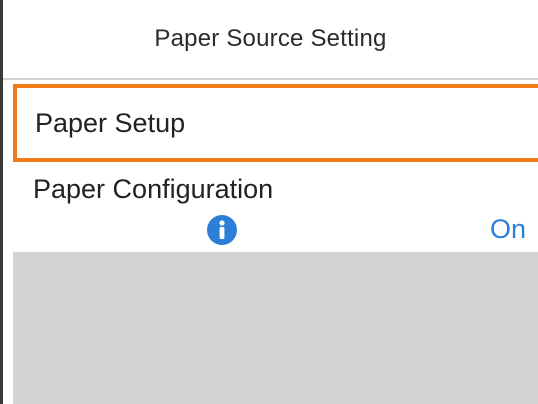 The width and height of the screenshot is (538, 404). What do you see at coordinates (153, 189) in the screenshot?
I see `menu-item-label: Paper Configuration` at bounding box center [153, 189].